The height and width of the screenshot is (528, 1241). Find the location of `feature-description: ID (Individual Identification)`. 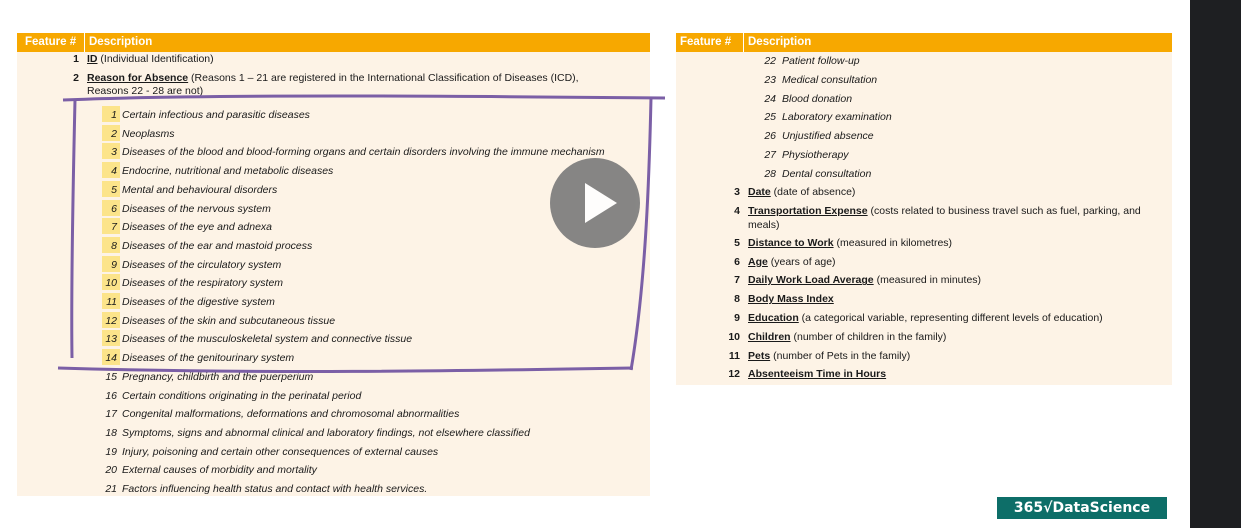

feature-description: ID (Individual Identification) is located at coordinates (150, 59).